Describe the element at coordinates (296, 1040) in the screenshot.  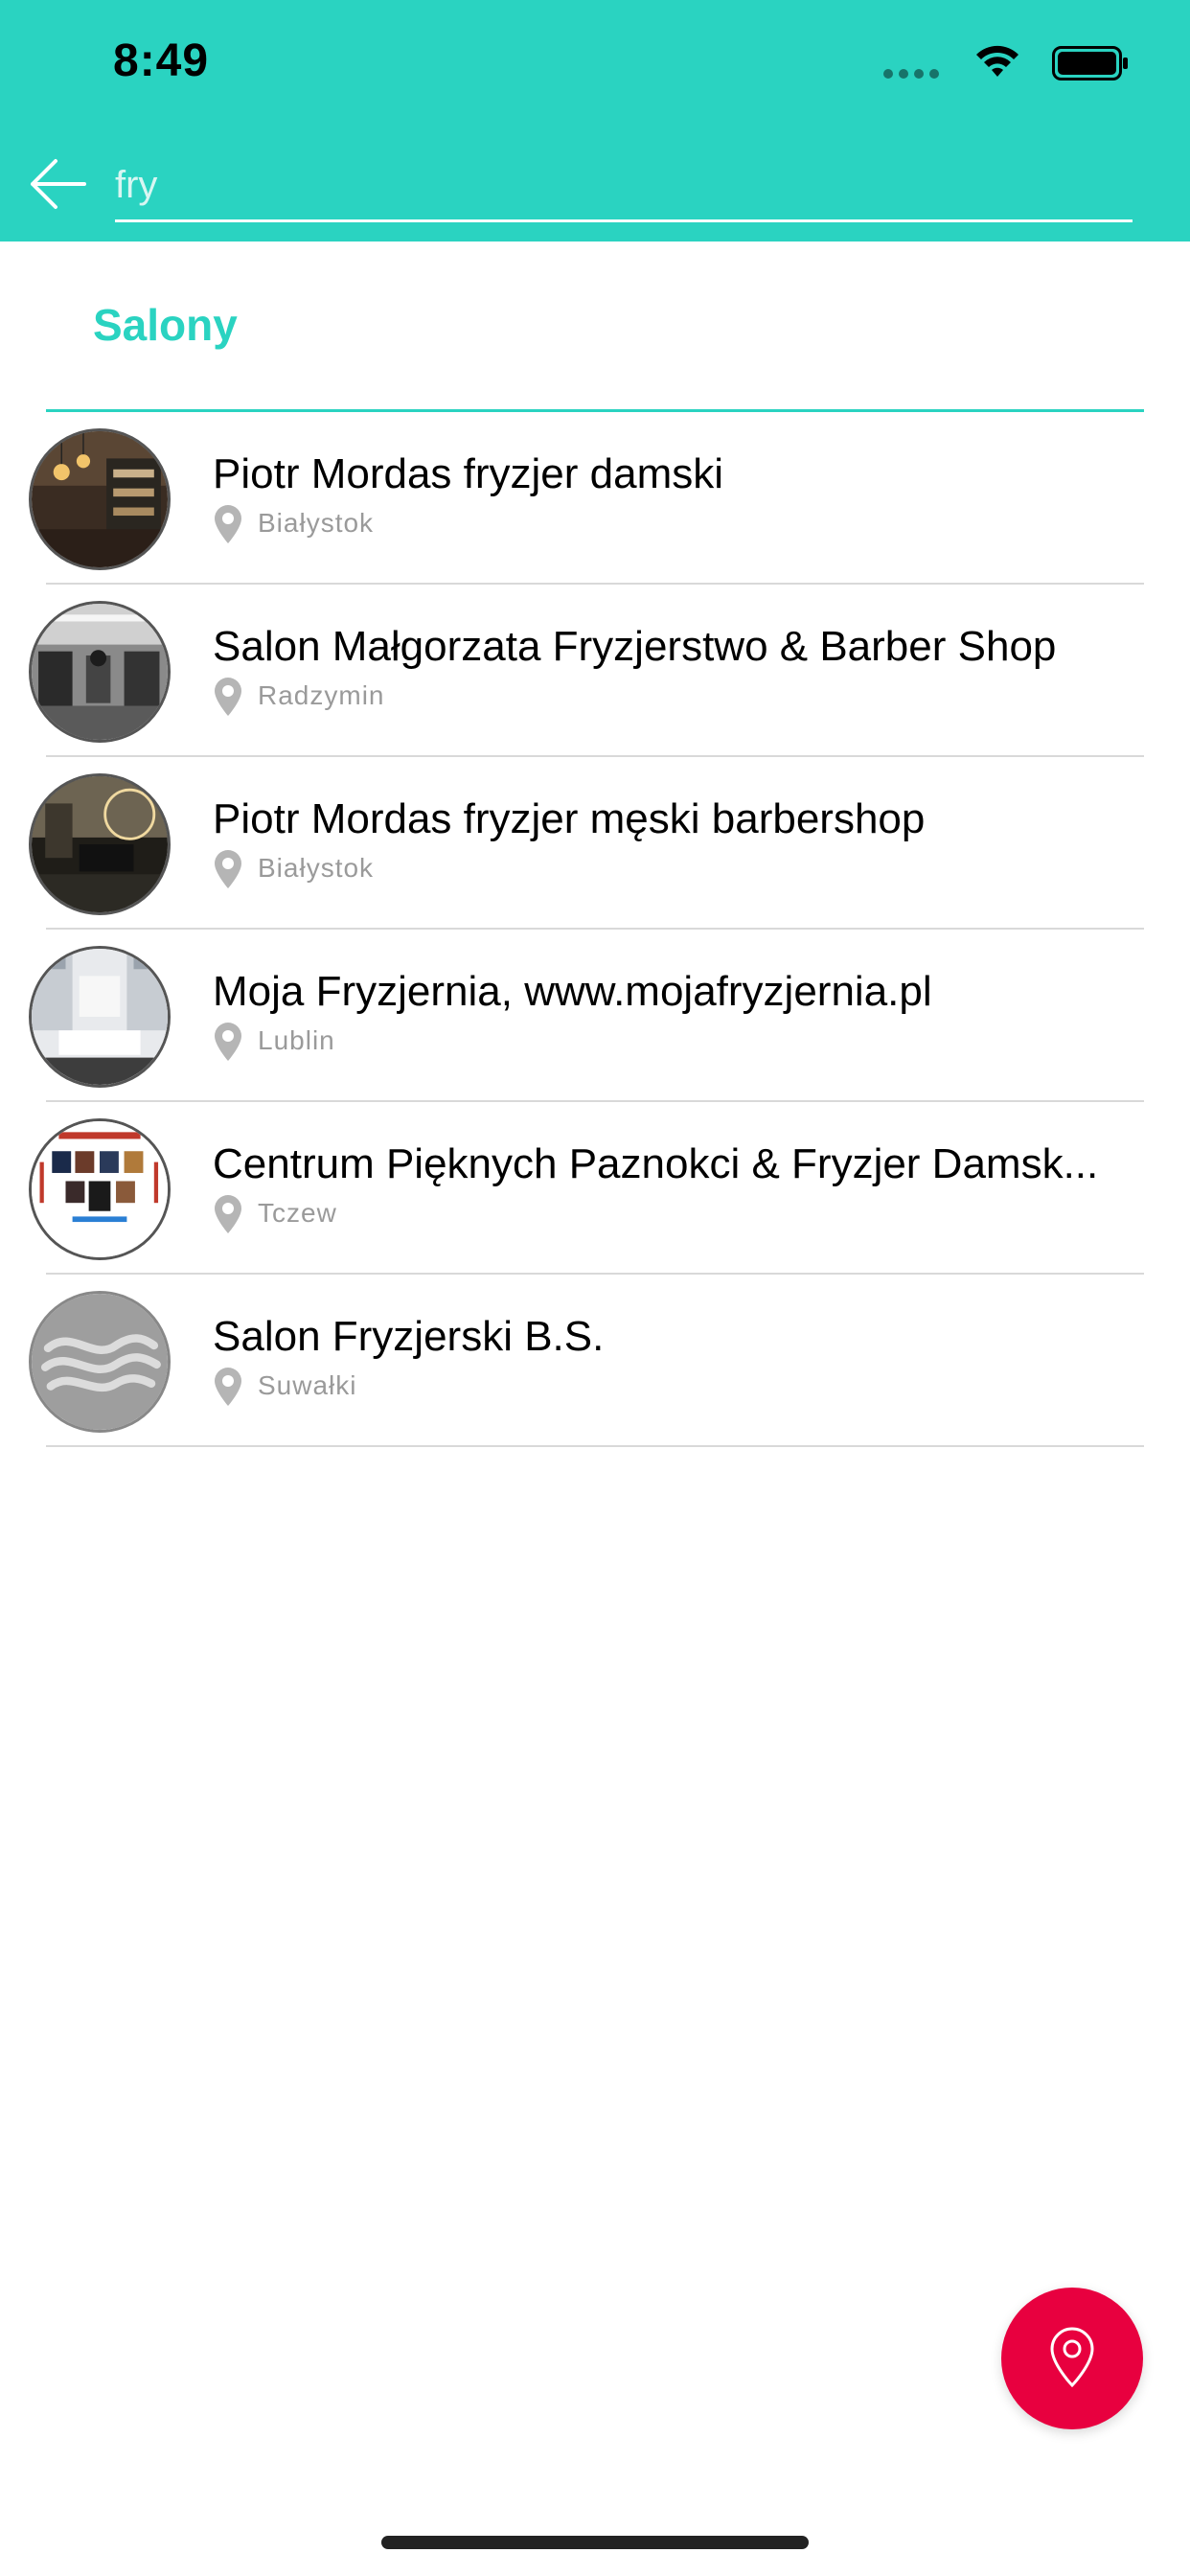
I see `salon-city: Lublin` at that location.